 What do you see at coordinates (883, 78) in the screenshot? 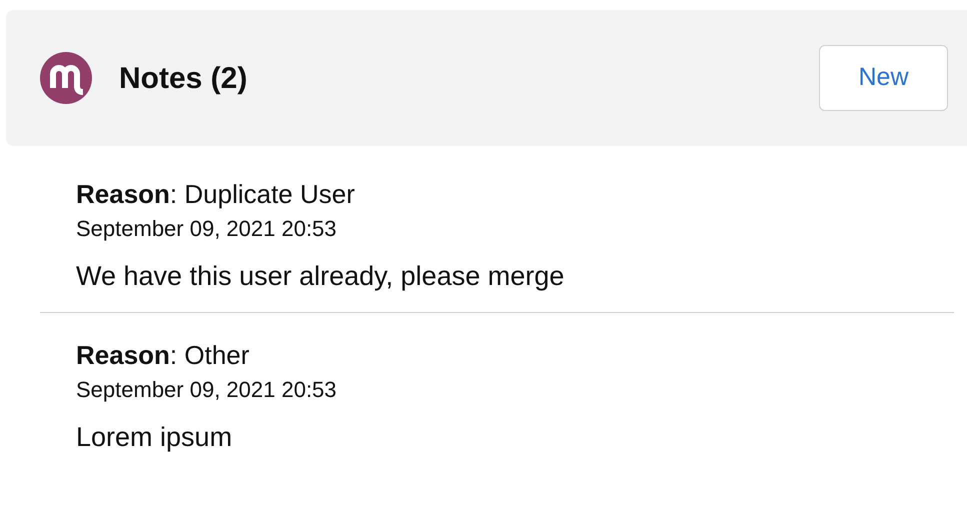
I see `new-button: New` at bounding box center [883, 78].